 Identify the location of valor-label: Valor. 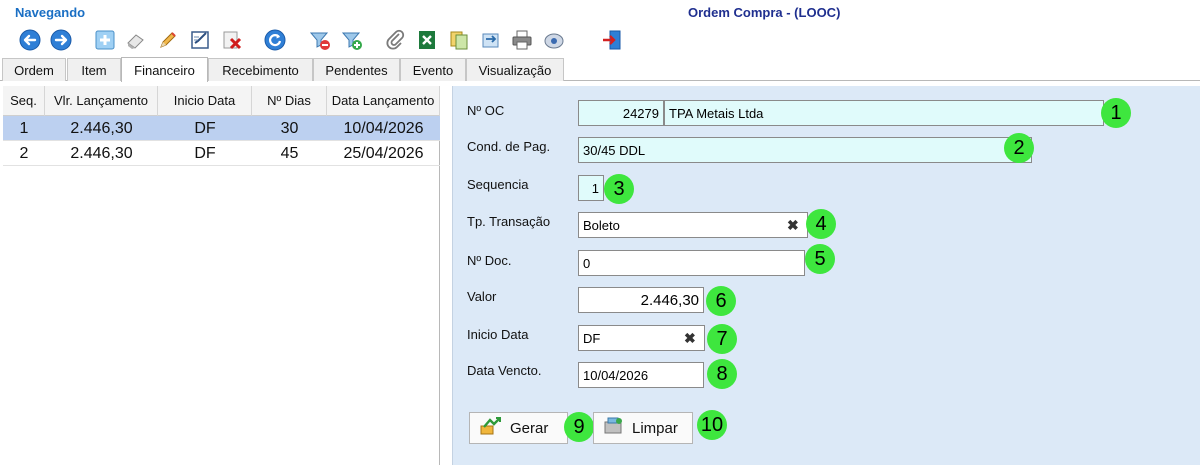
(482, 296).